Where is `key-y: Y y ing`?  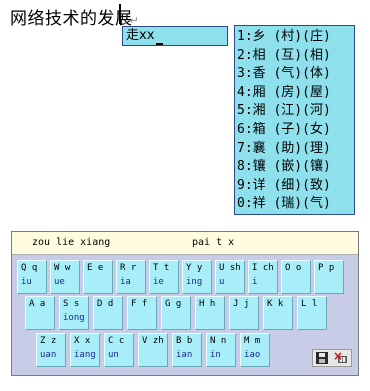 key-y: Y y ing is located at coordinates (197, 277).